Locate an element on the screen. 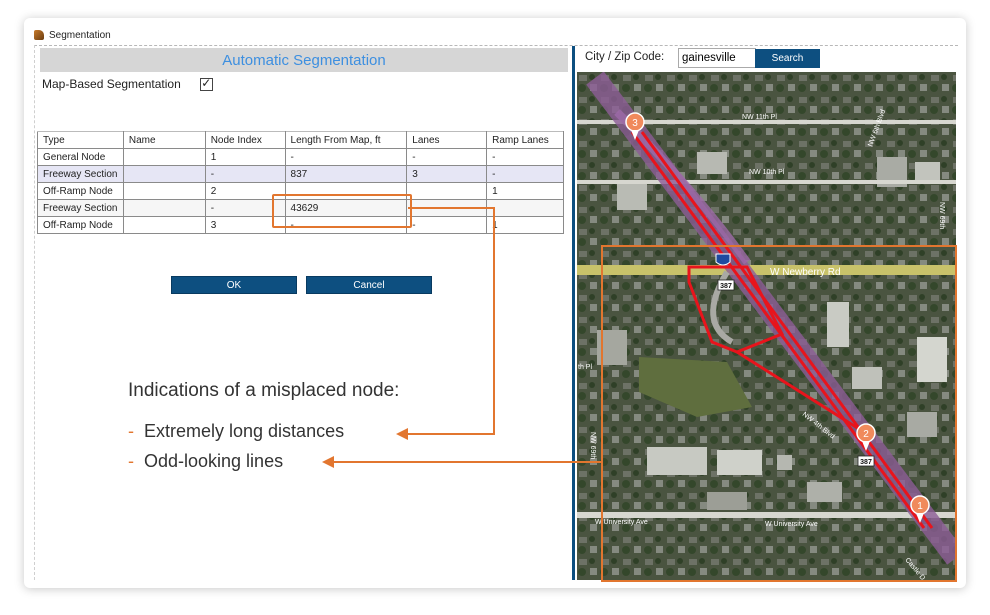 Image resolution: width=990 pixels, height=615 pixels. city-zip-label: City / Zip Code: is located at coordinates (625, 57).